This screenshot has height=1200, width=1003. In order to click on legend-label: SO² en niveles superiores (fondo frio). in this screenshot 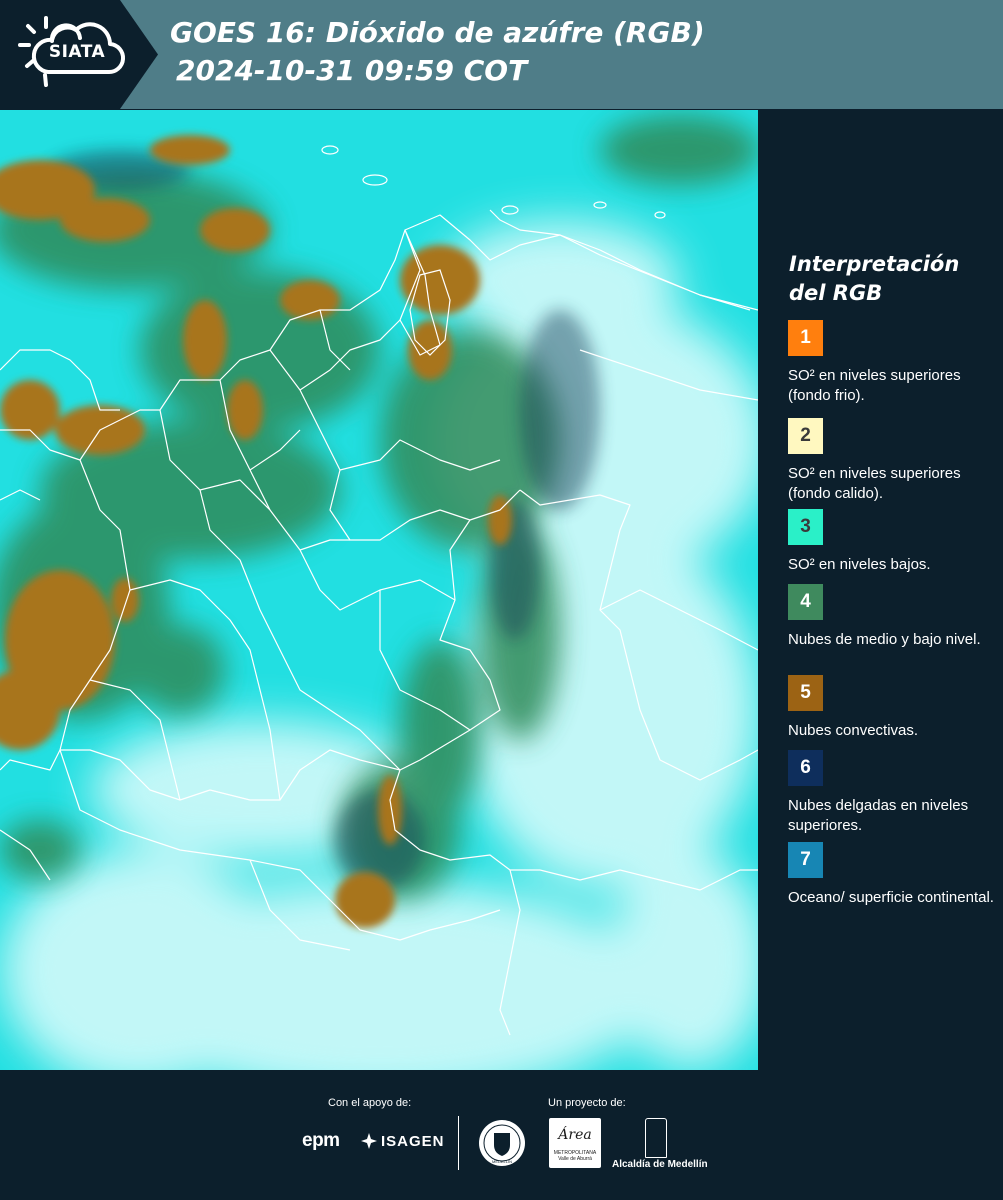, I will do `click(874, 385)`.